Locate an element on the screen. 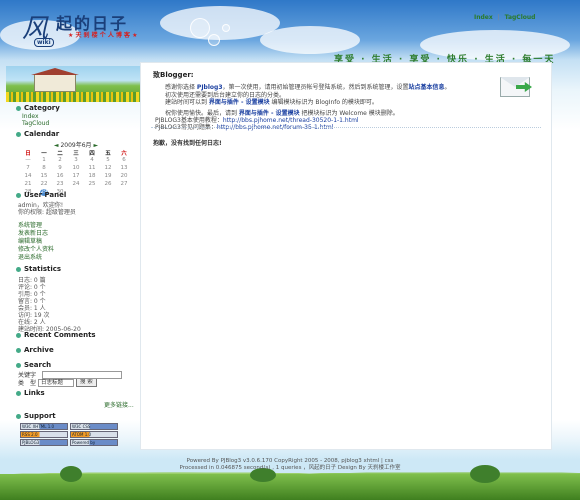 Image resolution: width=580 pixels, height=500 pixels. calendar-month-label: 2009年6月 is located at coordinates (76, 145).